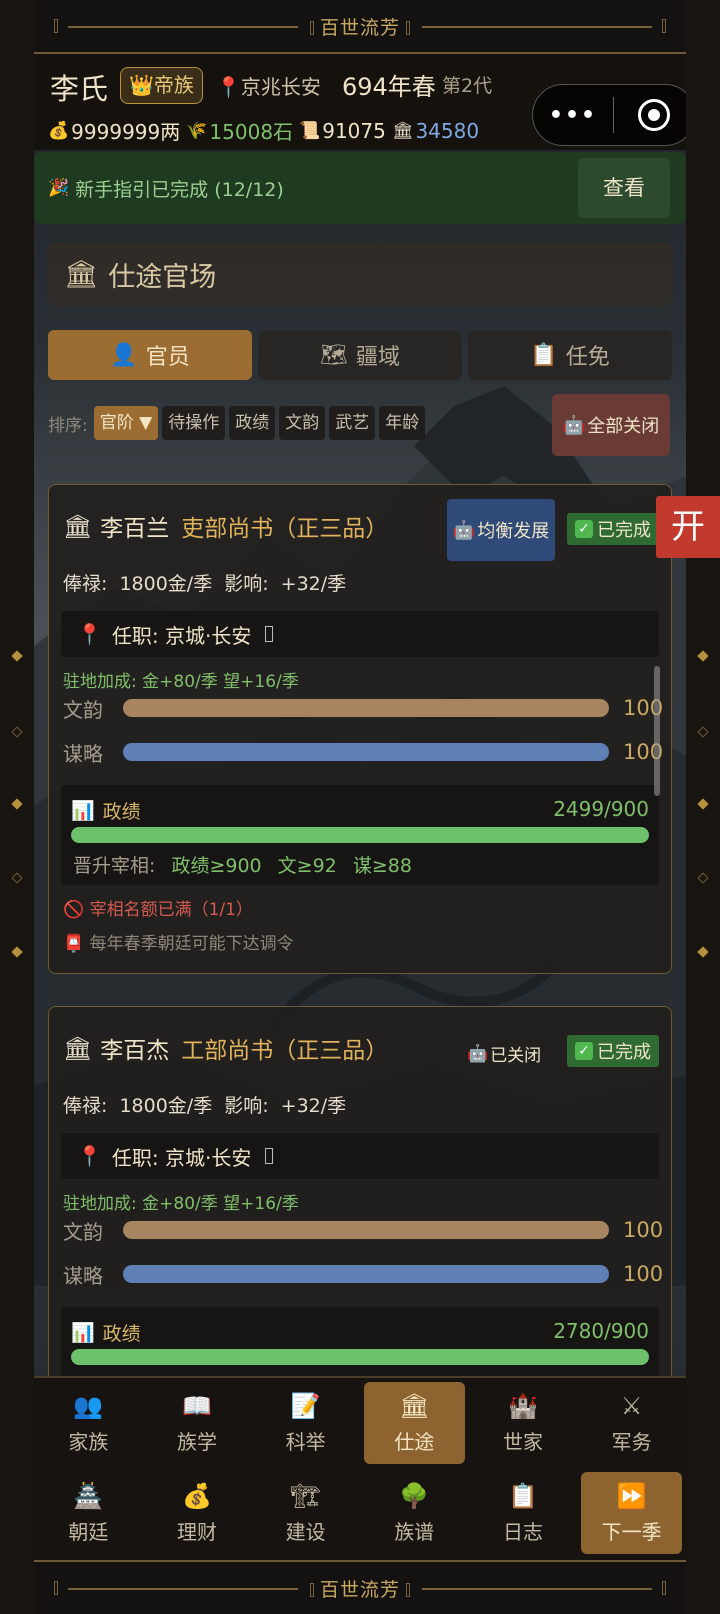  I want to click on prestige-resource: 🏛 34580, so click(435, 130).